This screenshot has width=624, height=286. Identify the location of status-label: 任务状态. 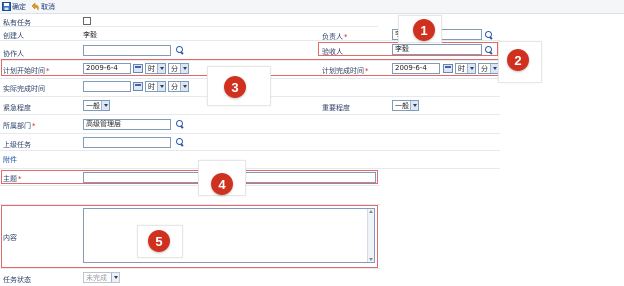
(17, 280).